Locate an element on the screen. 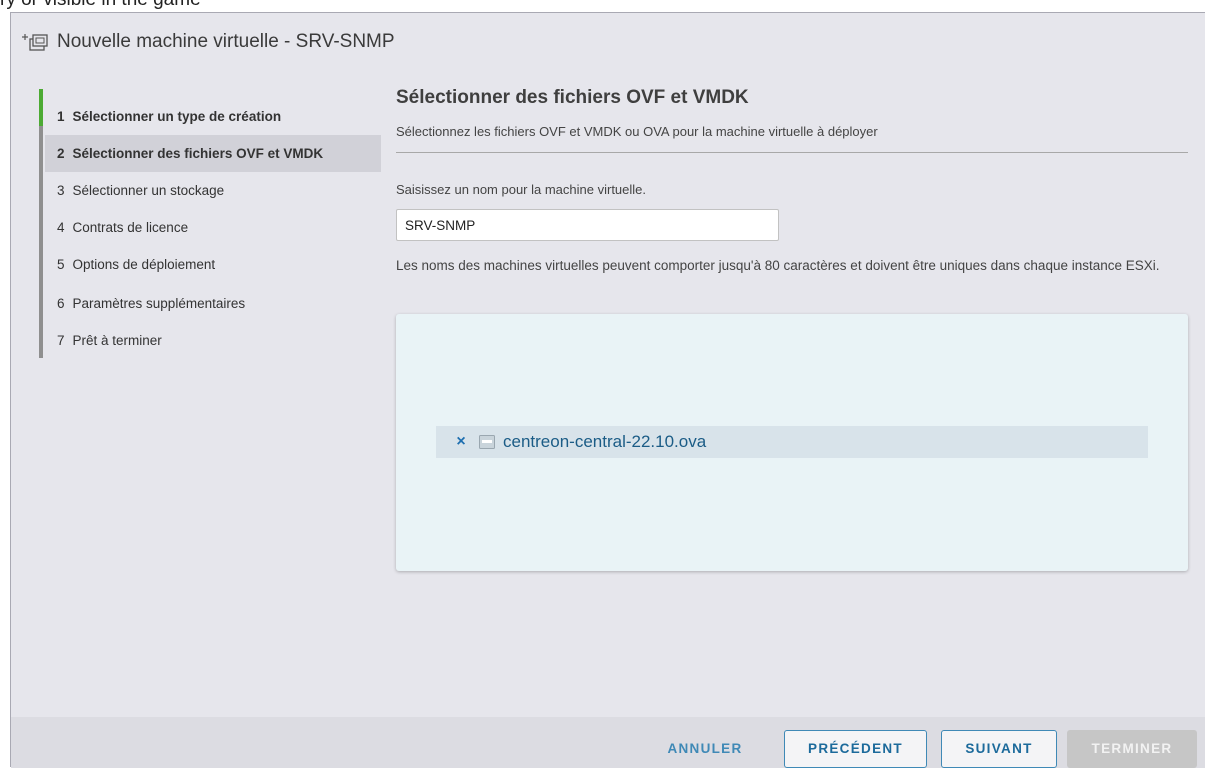 This screenshot has width=1205, height=768. wizard-step-1: 1 Sélectionner un type de création is located at coordinates (213, 116).